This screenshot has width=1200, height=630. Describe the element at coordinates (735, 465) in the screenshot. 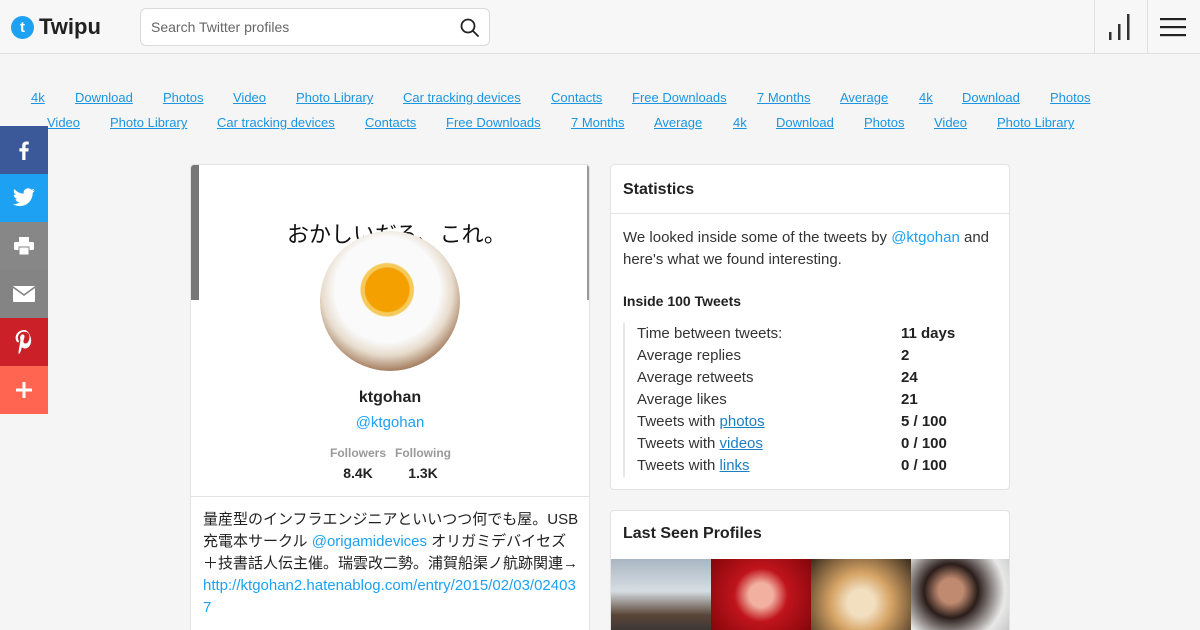

I see `links-link: links` at that location.